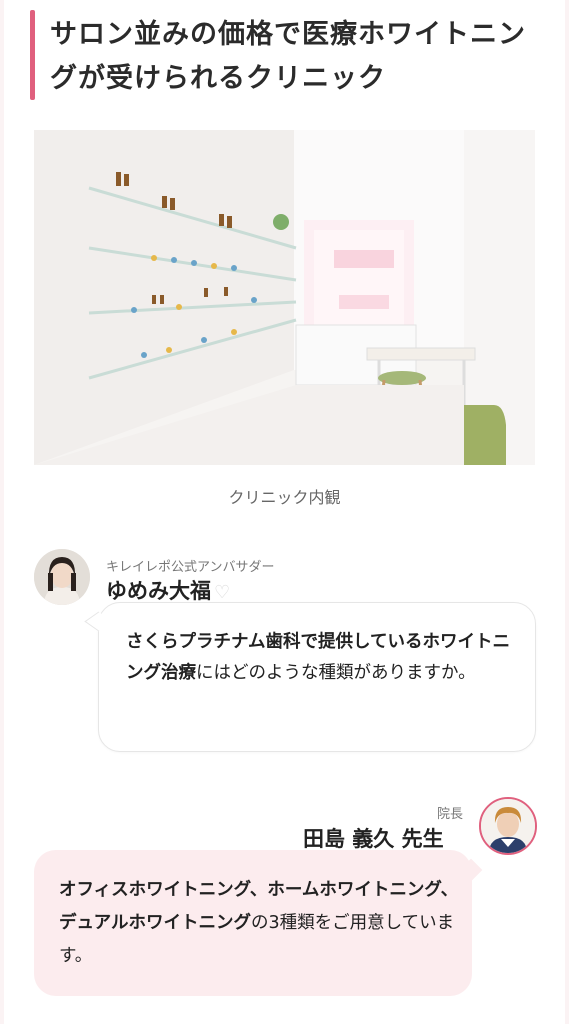  I want to click on heading-title: サロン並みの価格で医療ホワイトニングが受けられるクリニック, so click(288, 56).